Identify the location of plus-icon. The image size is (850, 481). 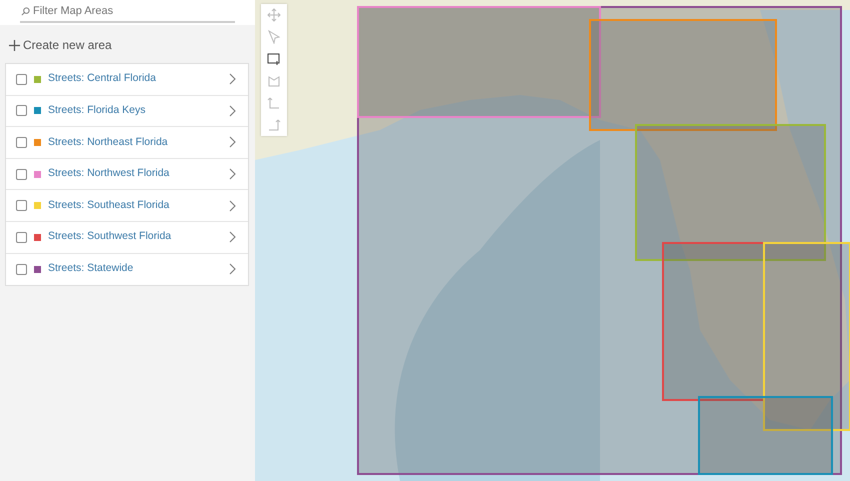
(14, 45).